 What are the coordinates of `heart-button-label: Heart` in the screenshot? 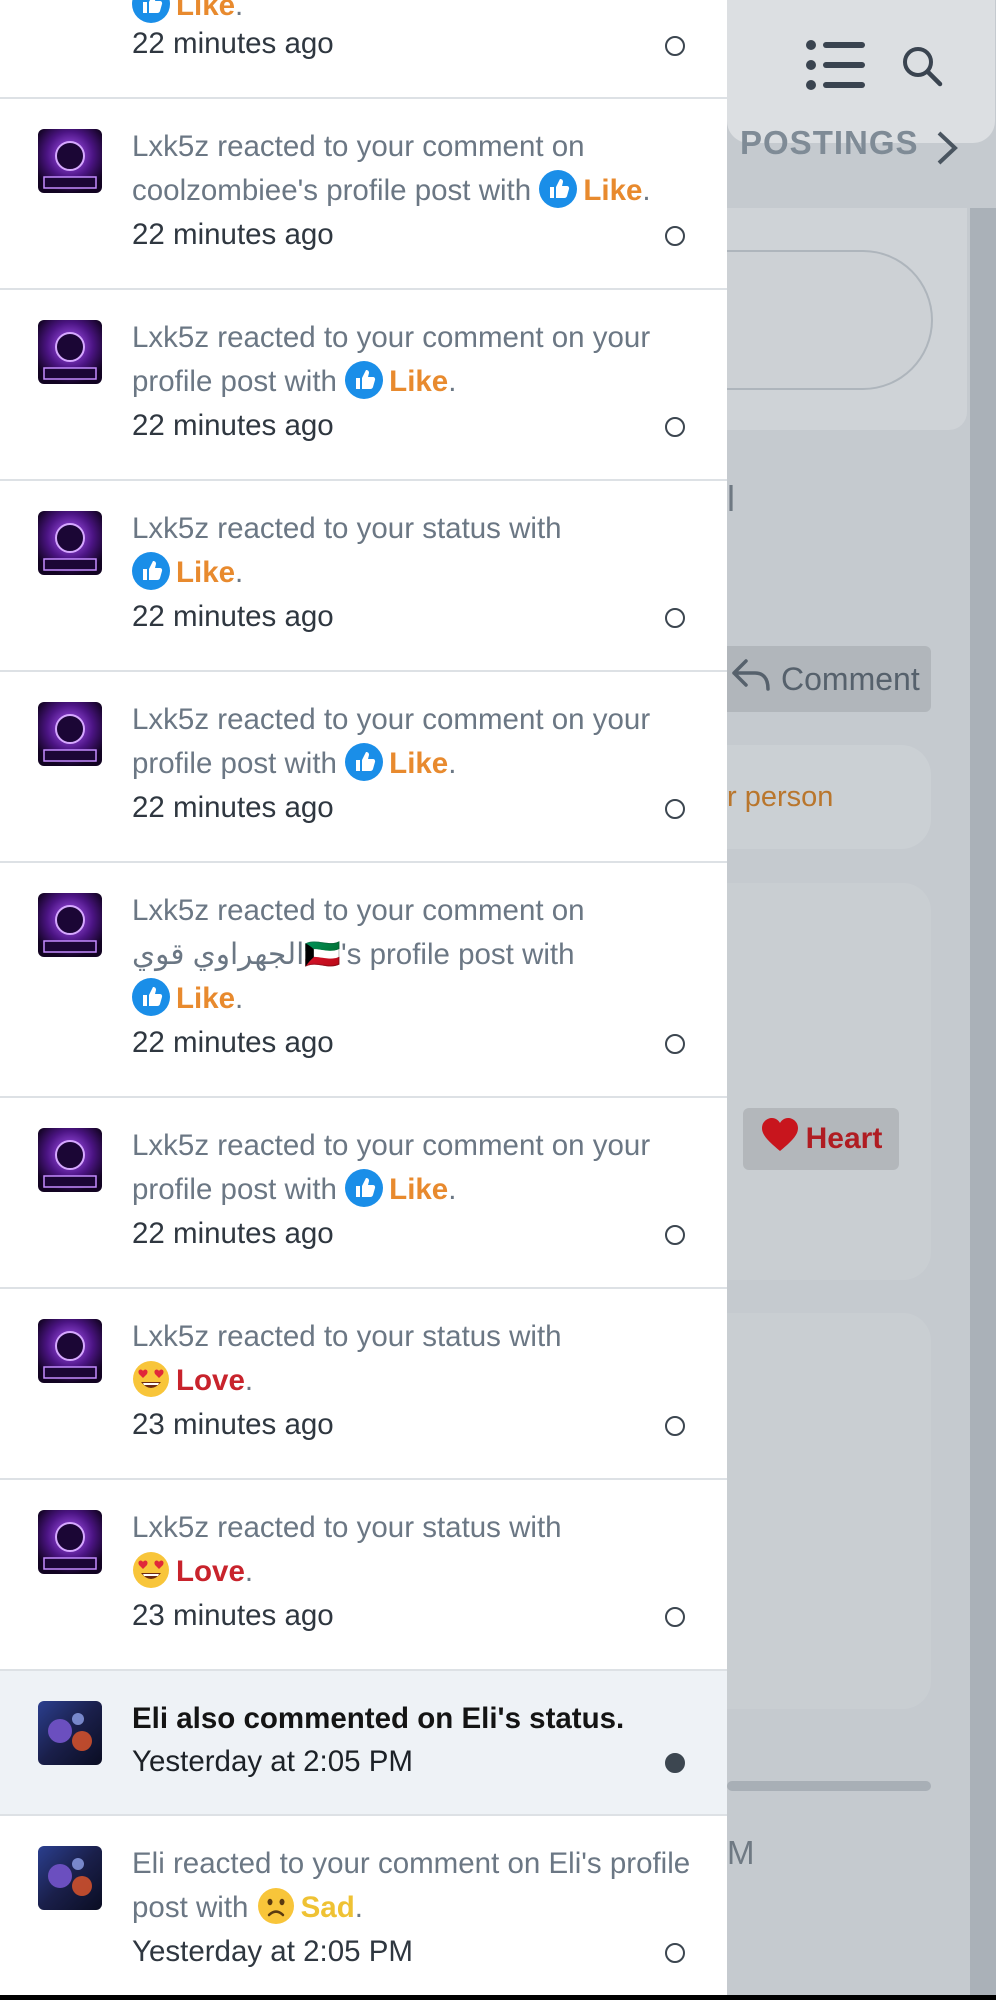 It's located at (844, 1138).